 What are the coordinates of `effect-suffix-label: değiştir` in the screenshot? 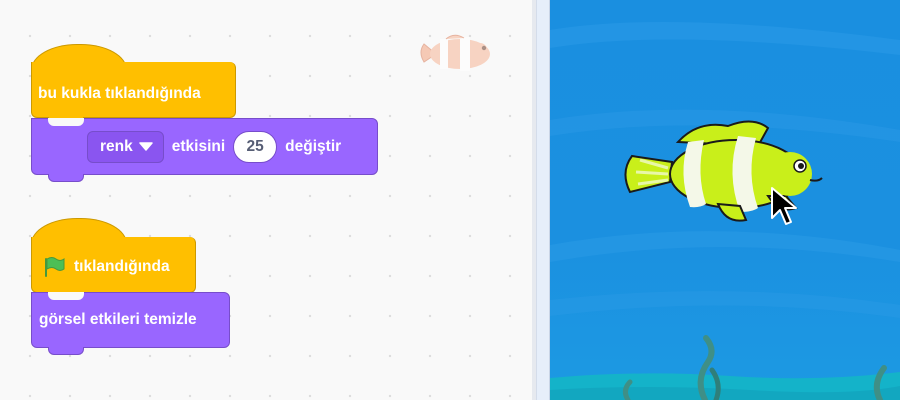 It's located at (313, 146).